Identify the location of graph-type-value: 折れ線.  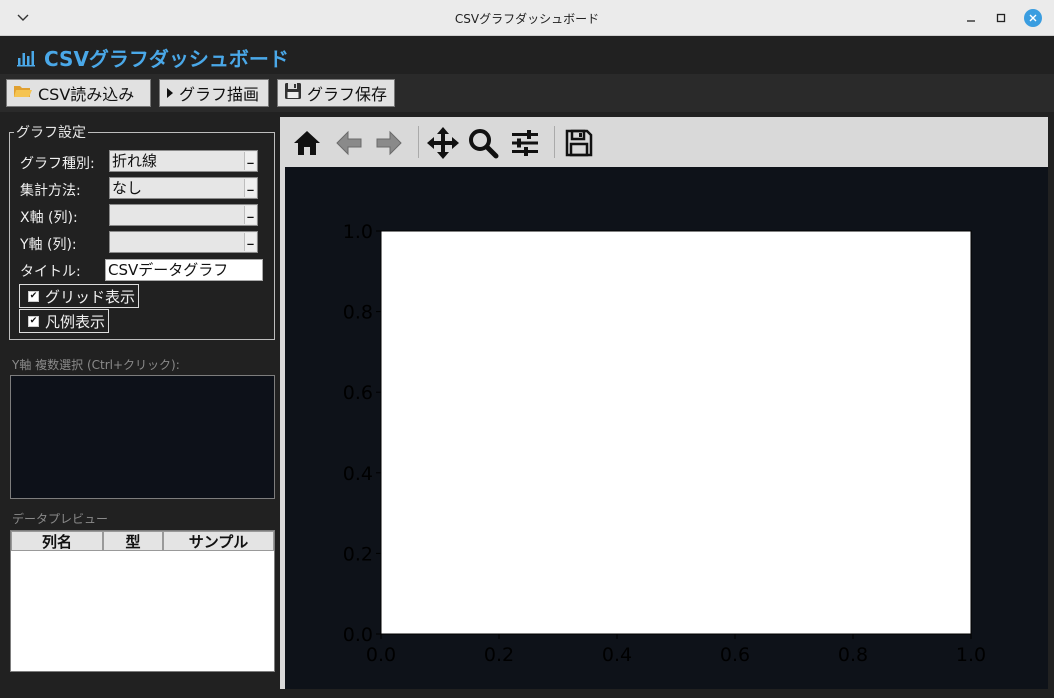
(135, 161).